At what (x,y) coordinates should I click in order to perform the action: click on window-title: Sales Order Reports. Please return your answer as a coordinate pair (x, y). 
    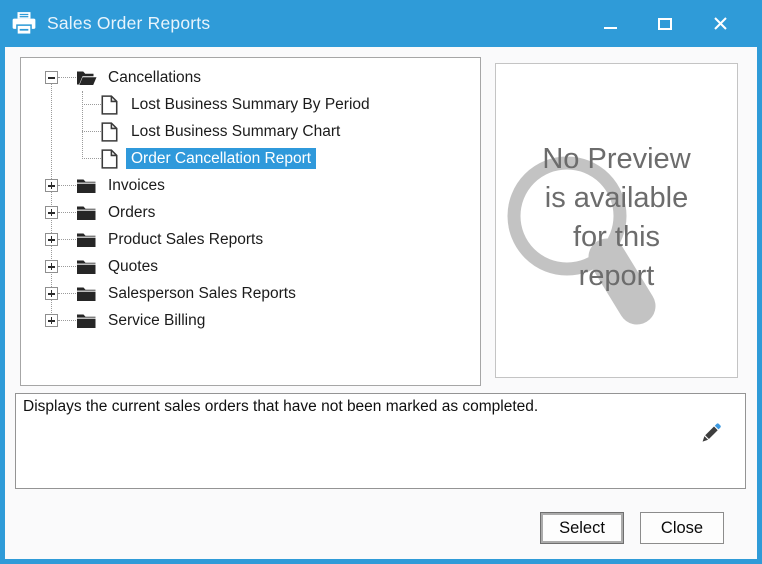
    Looking at the image, I should click on (129, 23).